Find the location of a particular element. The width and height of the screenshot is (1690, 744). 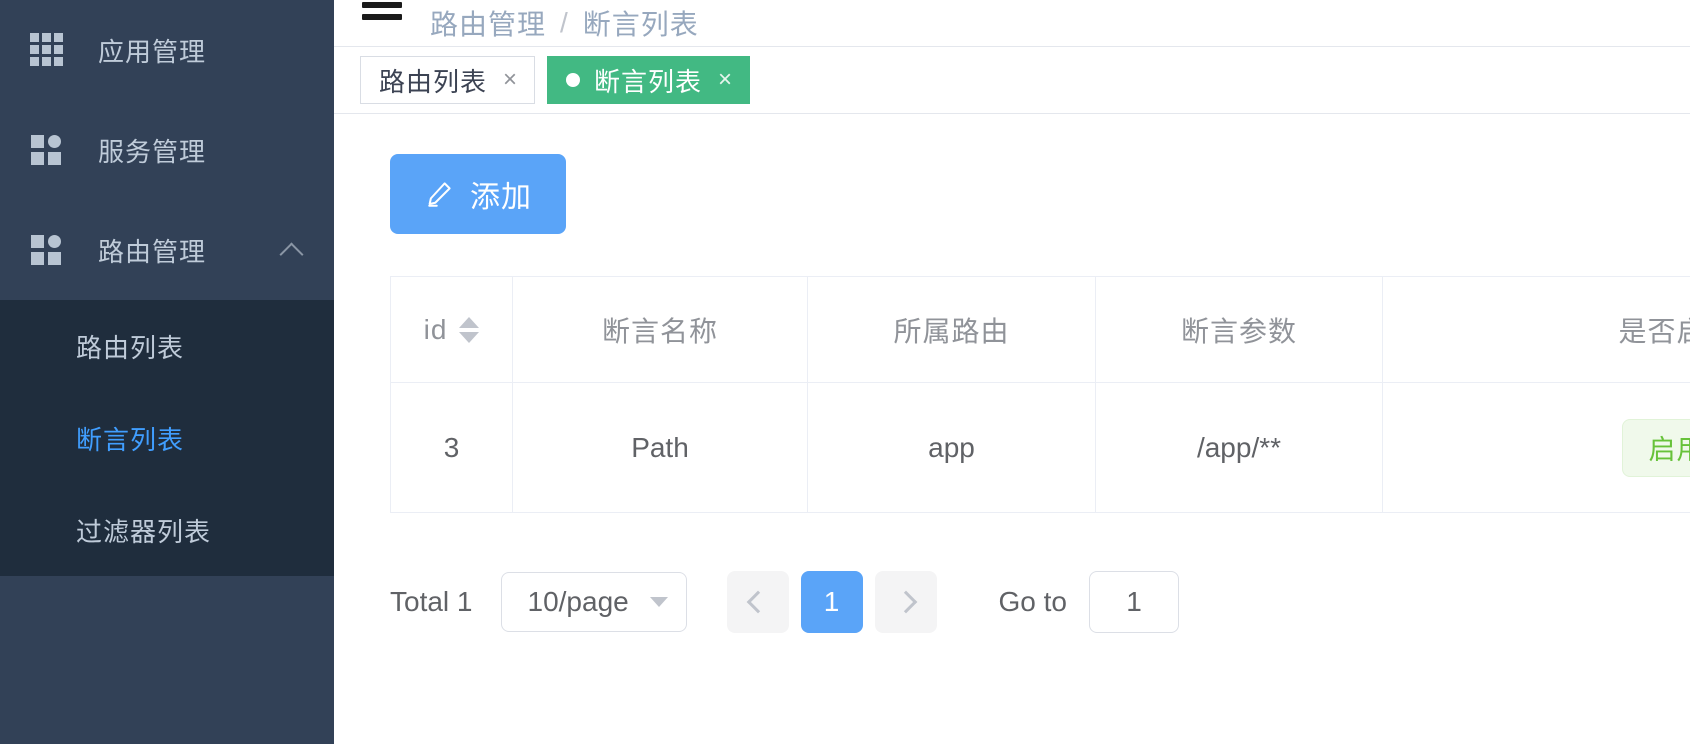

cell-route: app is located at coordinates (951, 447).